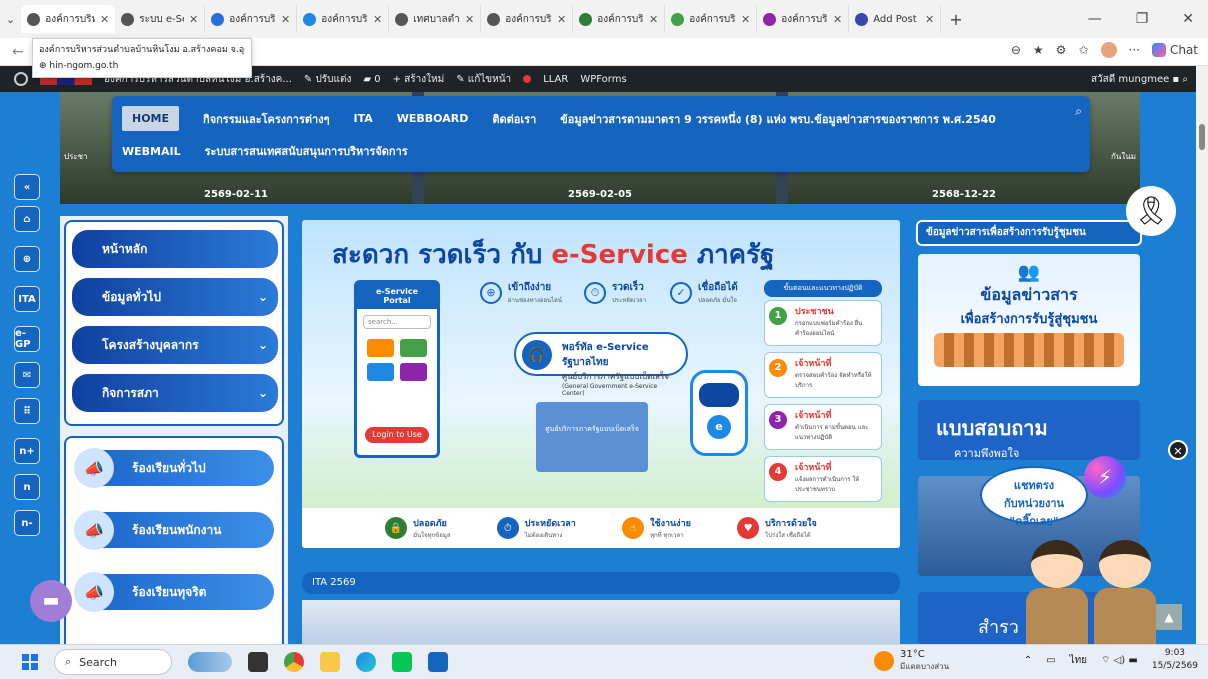 The height and width of the screenshot is (679, 1208). What do you see at coordinates (258, 662) in the screenshot?
I see `taskbar-taskview-icon` at bounding box center [258, 662].